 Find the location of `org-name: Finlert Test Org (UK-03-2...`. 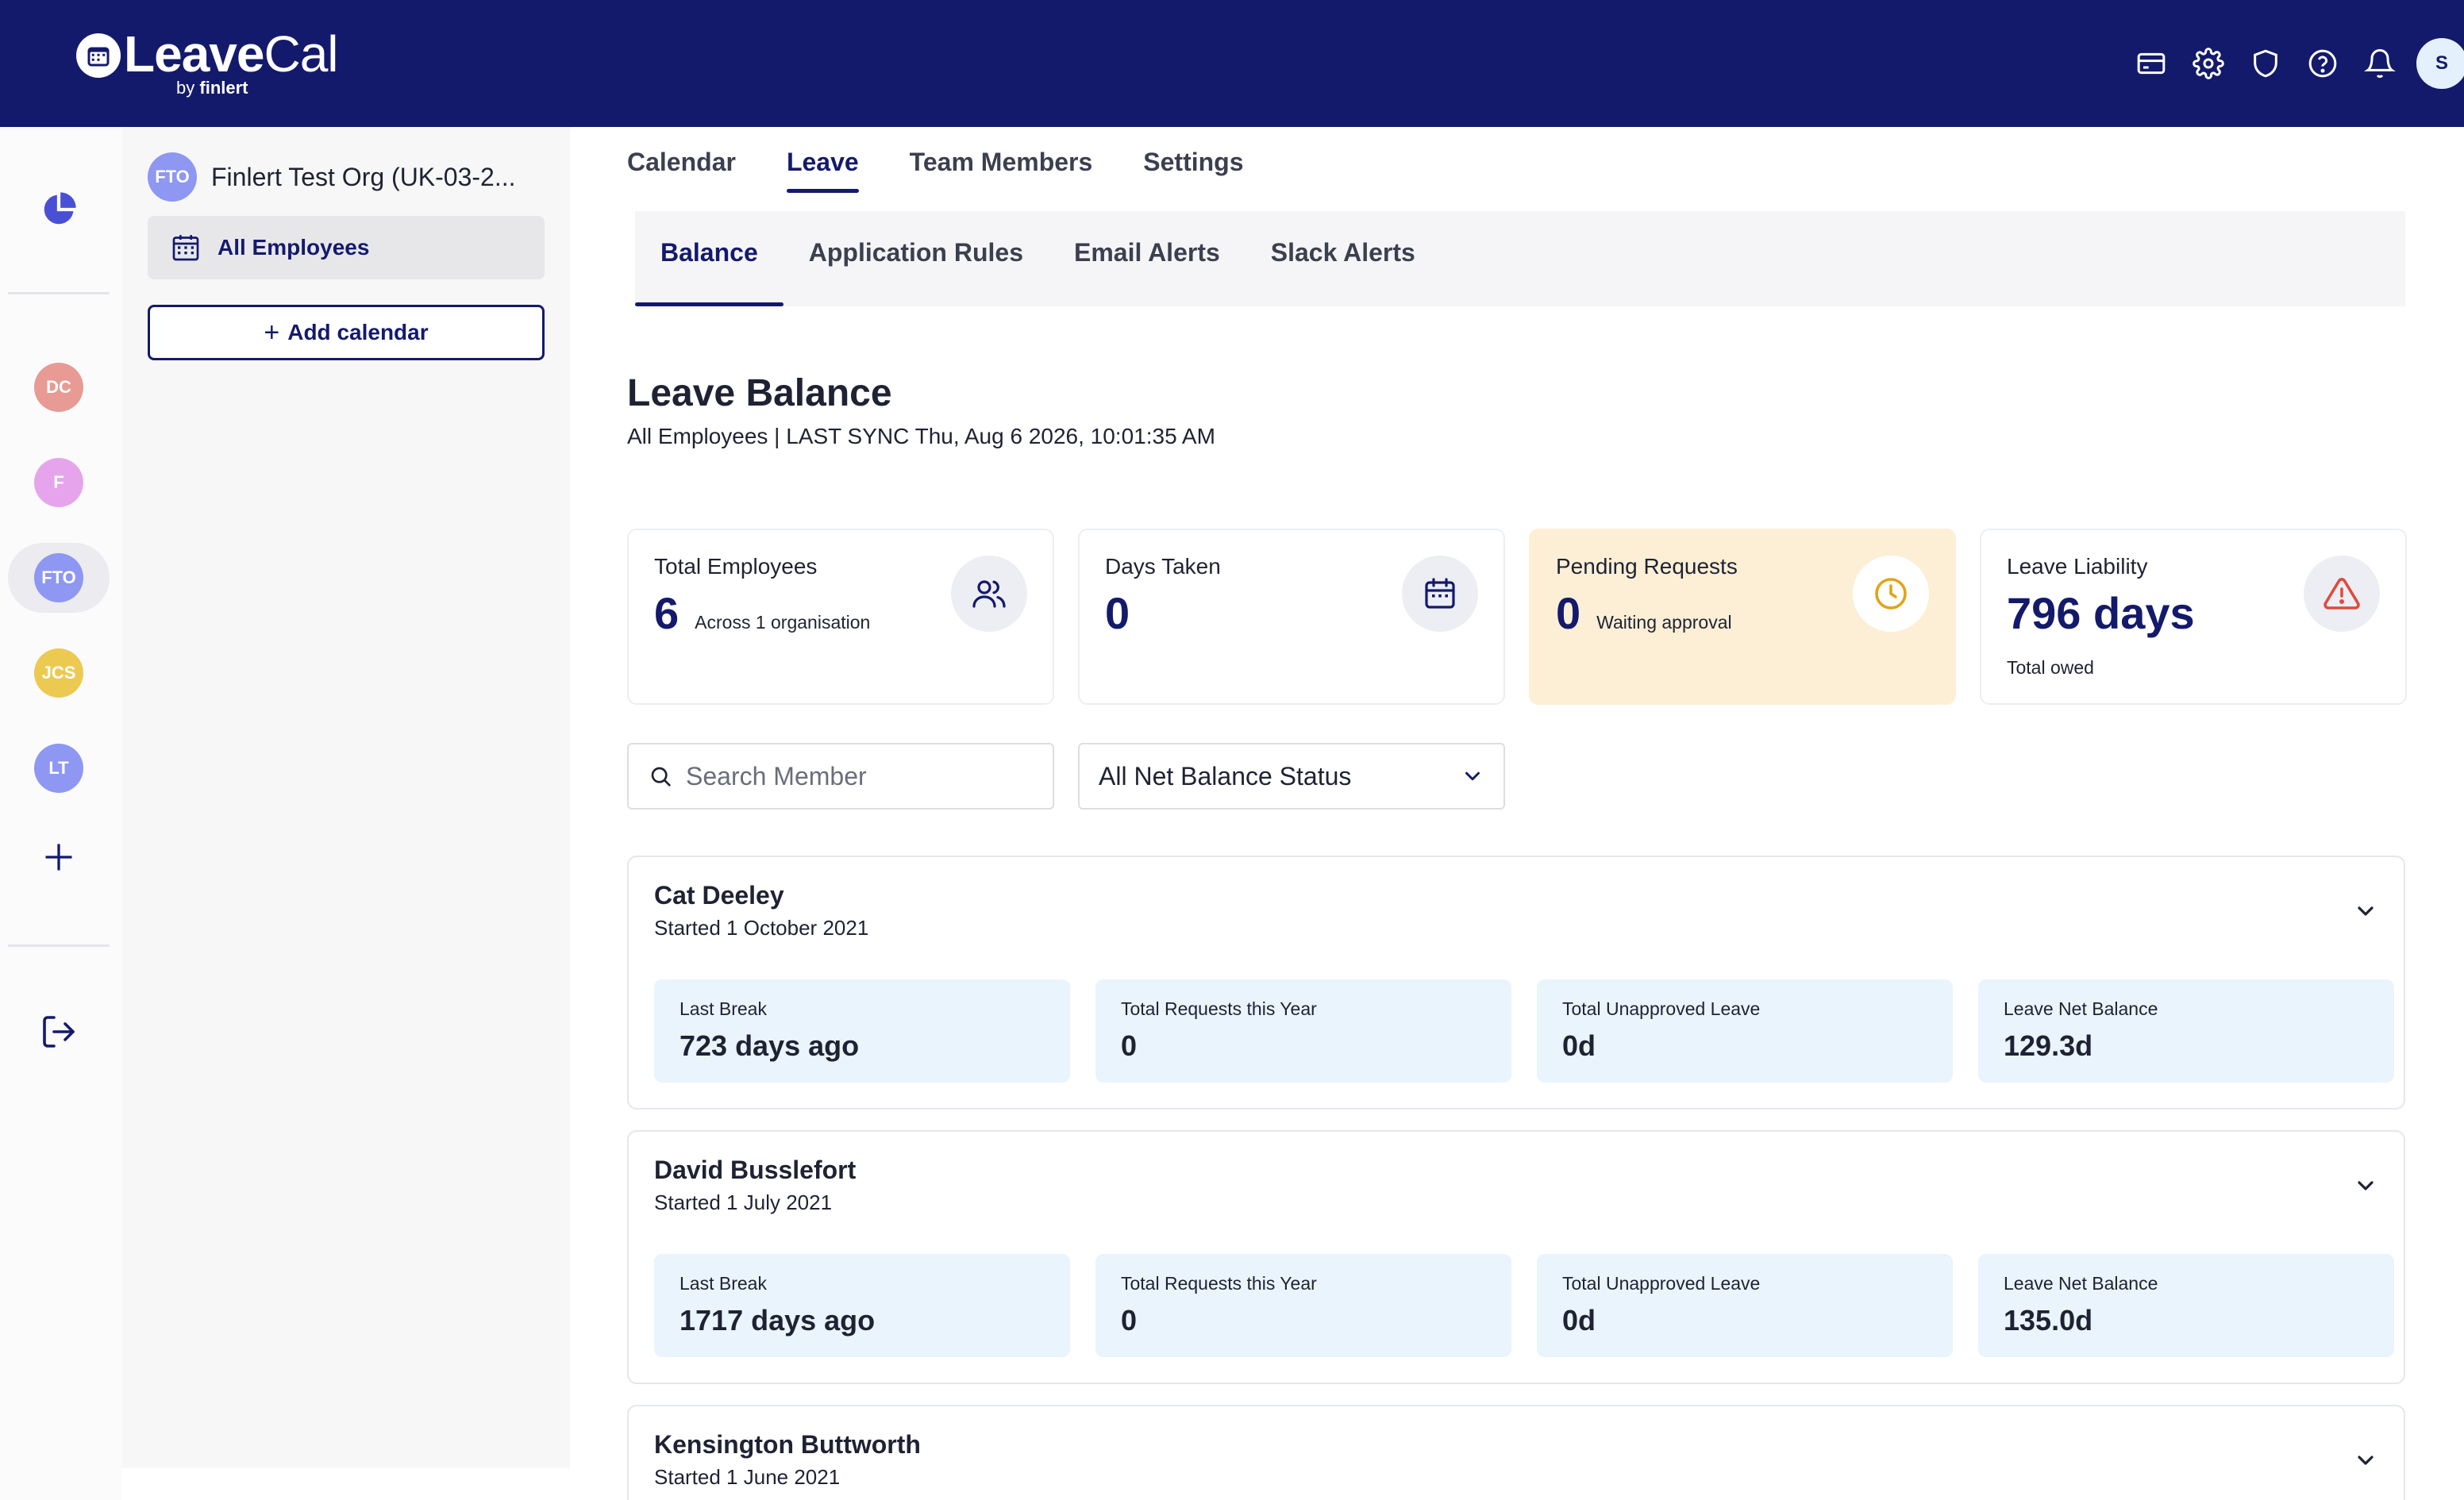

org-name: Finlert Test Org (UK-03-2... is located at coordinates (363, 176).